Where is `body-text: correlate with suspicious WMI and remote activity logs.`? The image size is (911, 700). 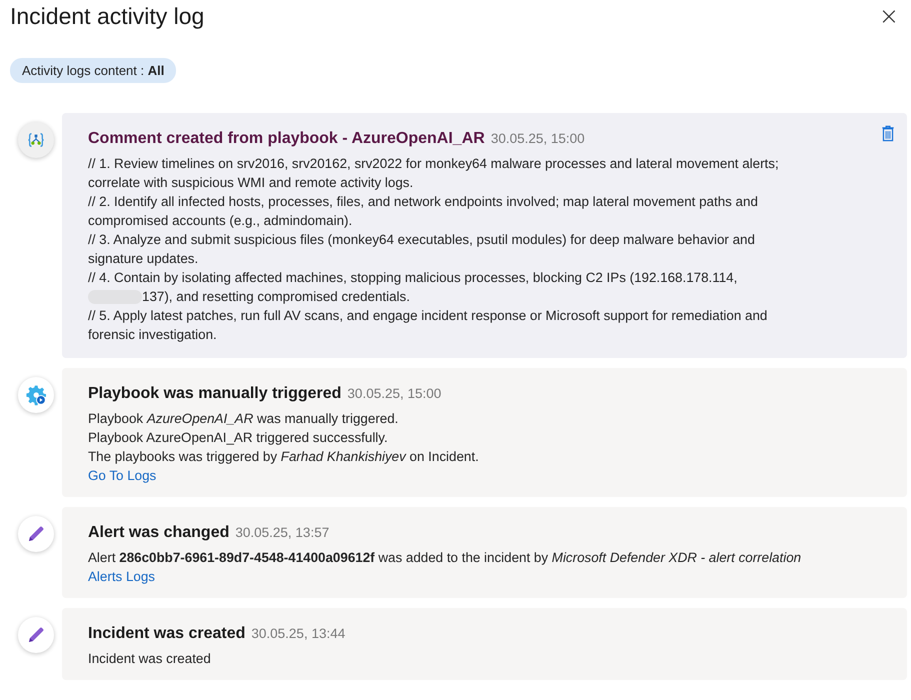
body-text: correlate with suspicious WMI and remote activity logs. is located at coordinates (251, 183).